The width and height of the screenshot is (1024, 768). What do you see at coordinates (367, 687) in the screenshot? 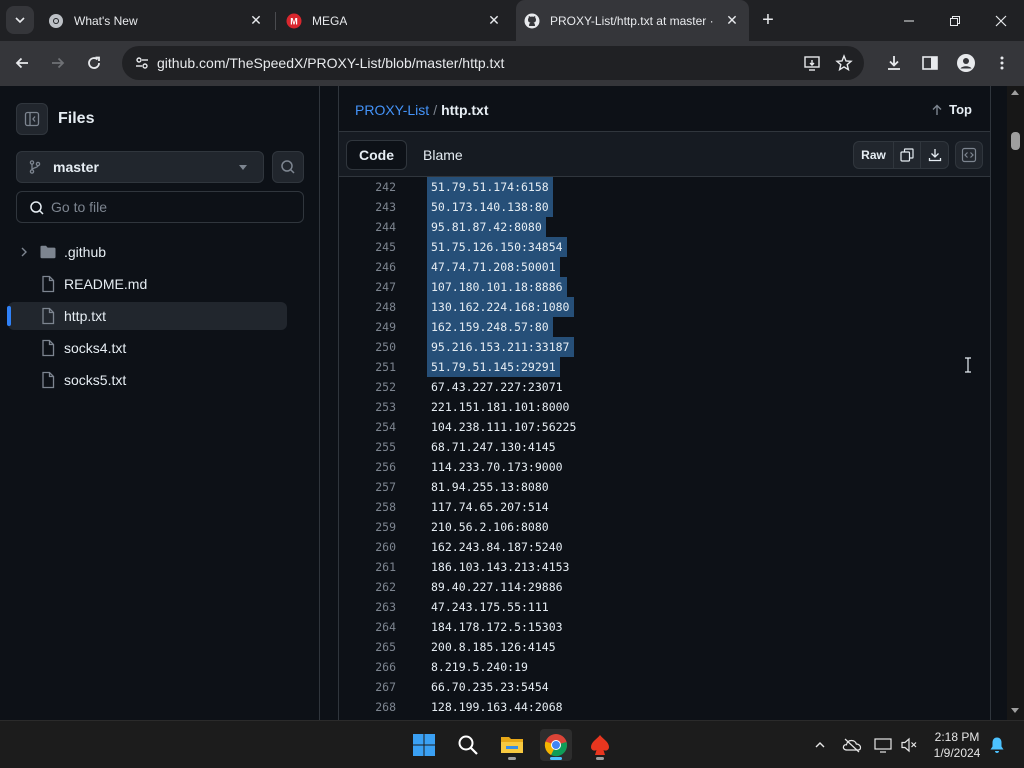
I see `line-number: 267` at bounding box center [367, 687].